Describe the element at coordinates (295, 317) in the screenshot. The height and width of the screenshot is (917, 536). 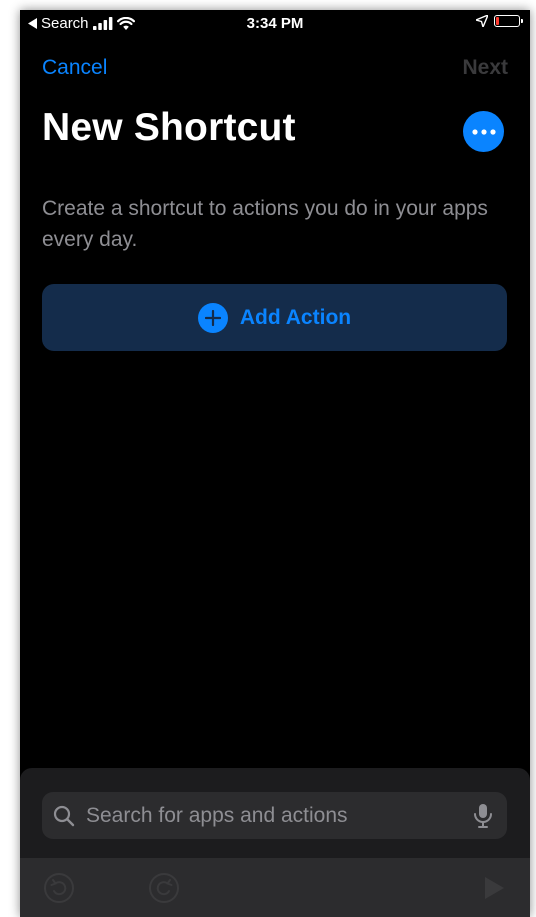
I see `add-action-label: Add Action` at that location.